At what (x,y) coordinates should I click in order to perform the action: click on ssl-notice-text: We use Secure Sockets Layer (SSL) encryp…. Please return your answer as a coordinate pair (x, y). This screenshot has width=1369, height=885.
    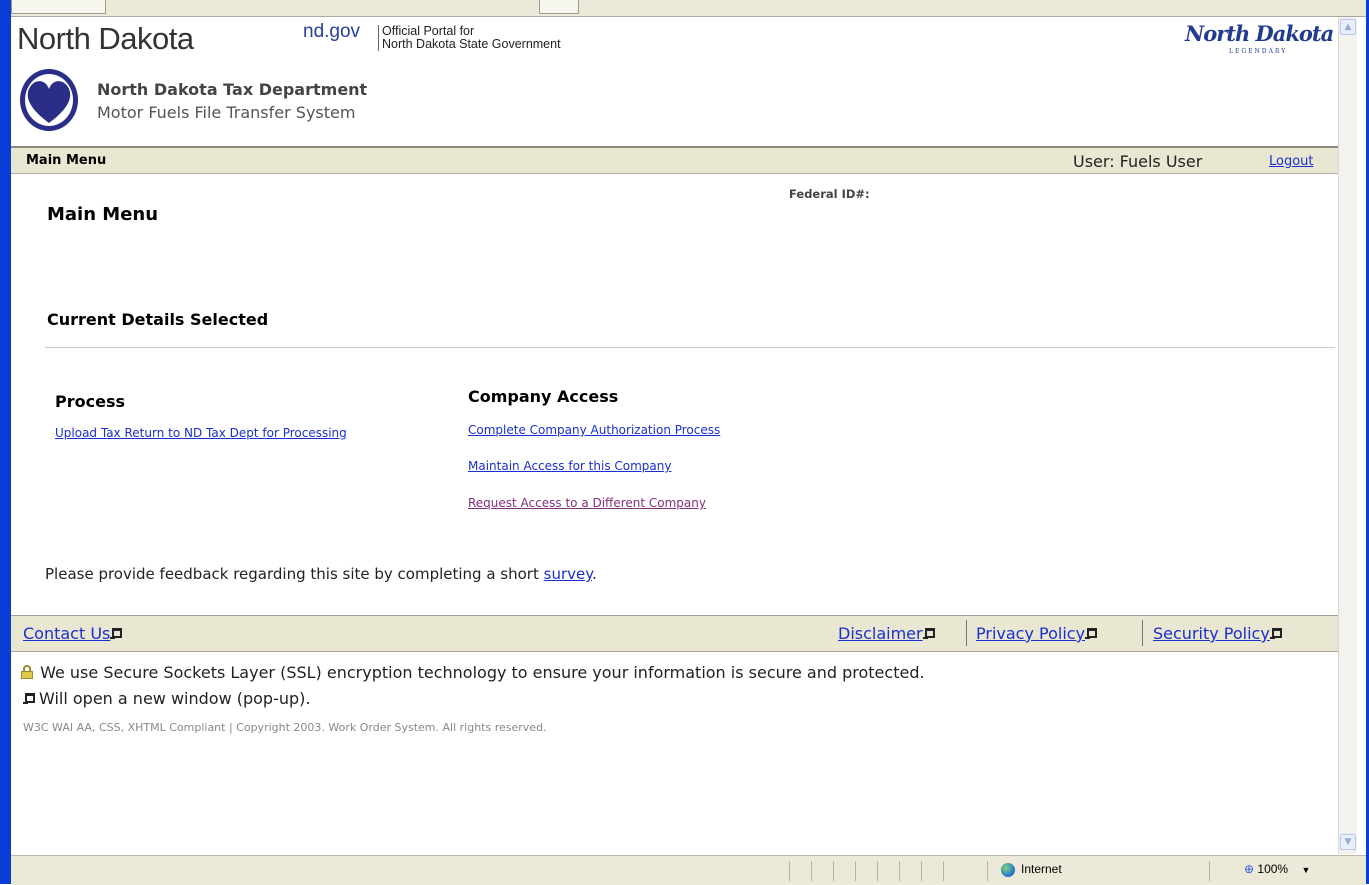
    Looking at the image, I should click on (482, 672).